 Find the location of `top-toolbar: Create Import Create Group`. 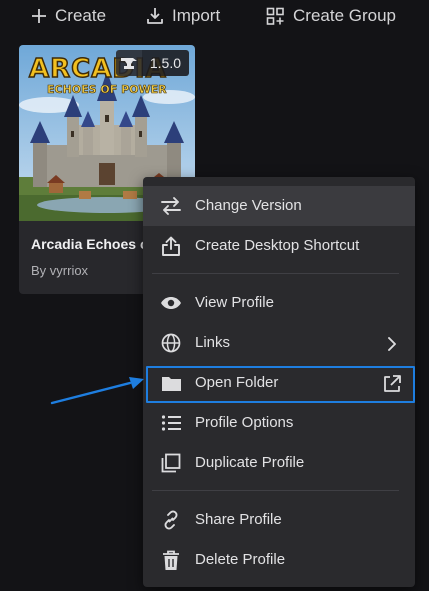

top-toolbar: Create Import Create Group is located at coordinates (214, 17).